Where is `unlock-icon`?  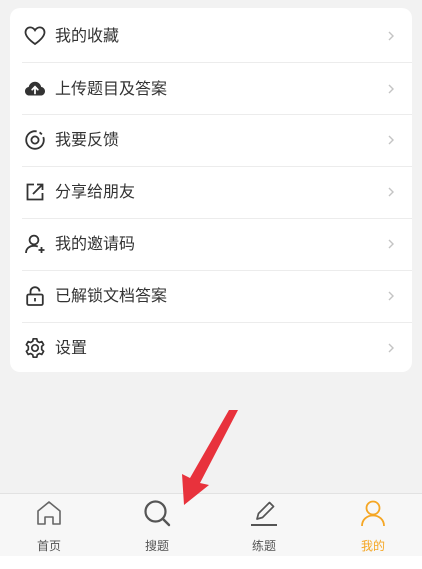
unlock-icon is located at coordinates (35, 296).